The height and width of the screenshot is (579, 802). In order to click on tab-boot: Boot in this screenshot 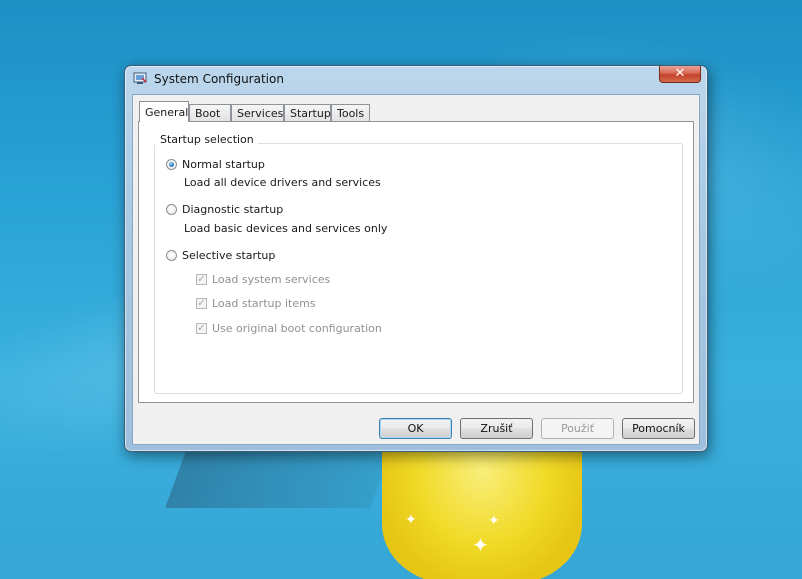, I will do `click(210, 112)`.